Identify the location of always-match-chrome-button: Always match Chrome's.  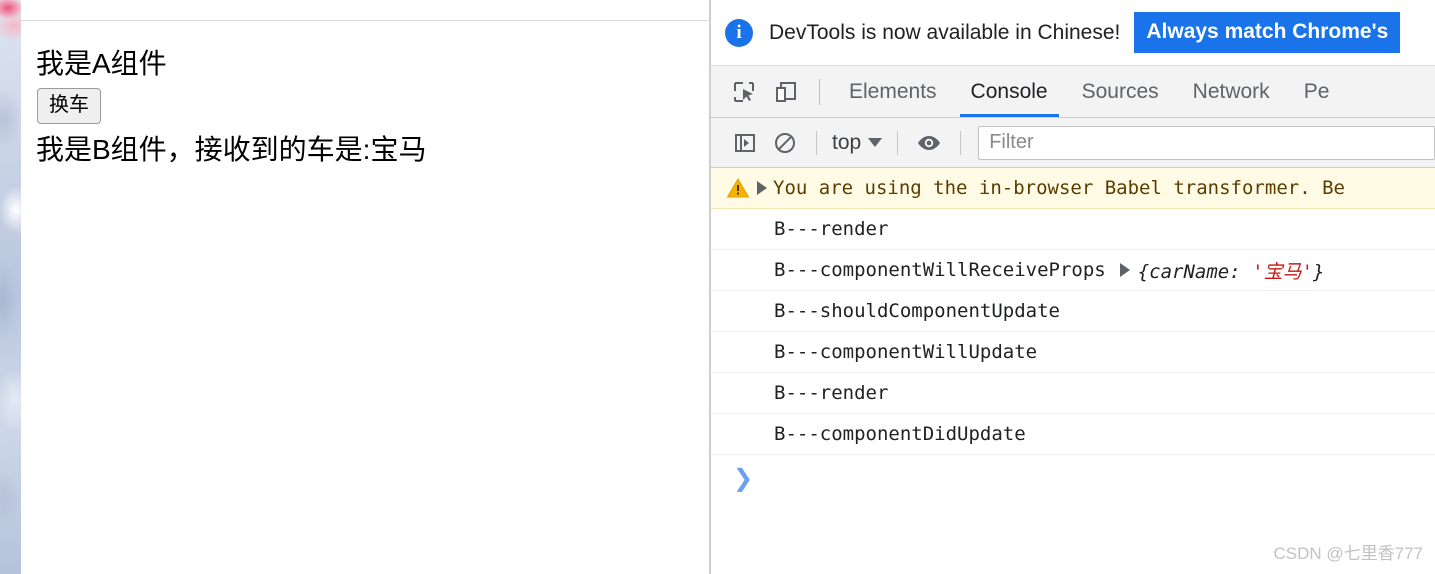
(1267, 32).